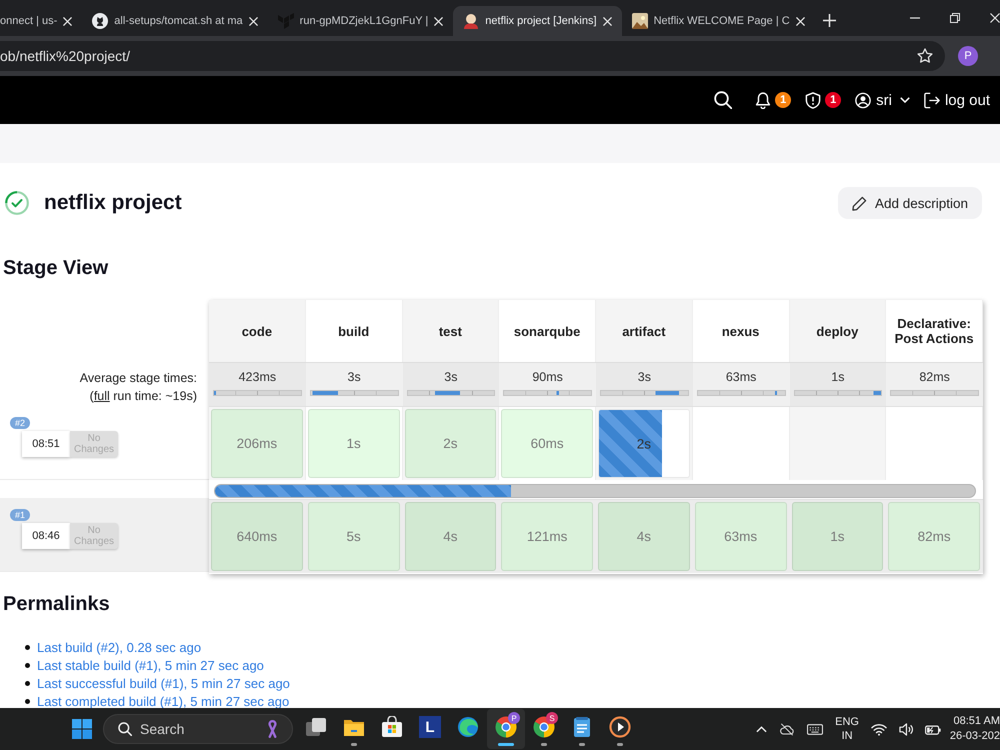 Image resolution: width=1000 pixels, height=750 pixels. Describe the element at coordinates (620, 727) in the screenshot. I see `play-icon` at that location.